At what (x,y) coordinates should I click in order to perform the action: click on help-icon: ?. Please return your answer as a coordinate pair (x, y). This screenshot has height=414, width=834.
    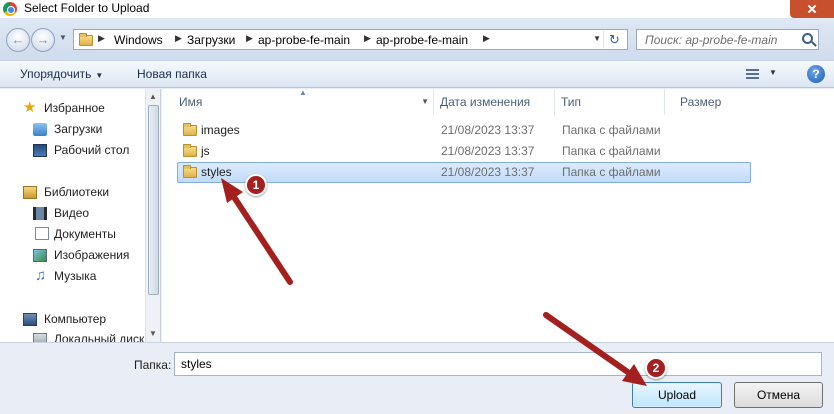
    Looking at the image, I should click on (816, 74).